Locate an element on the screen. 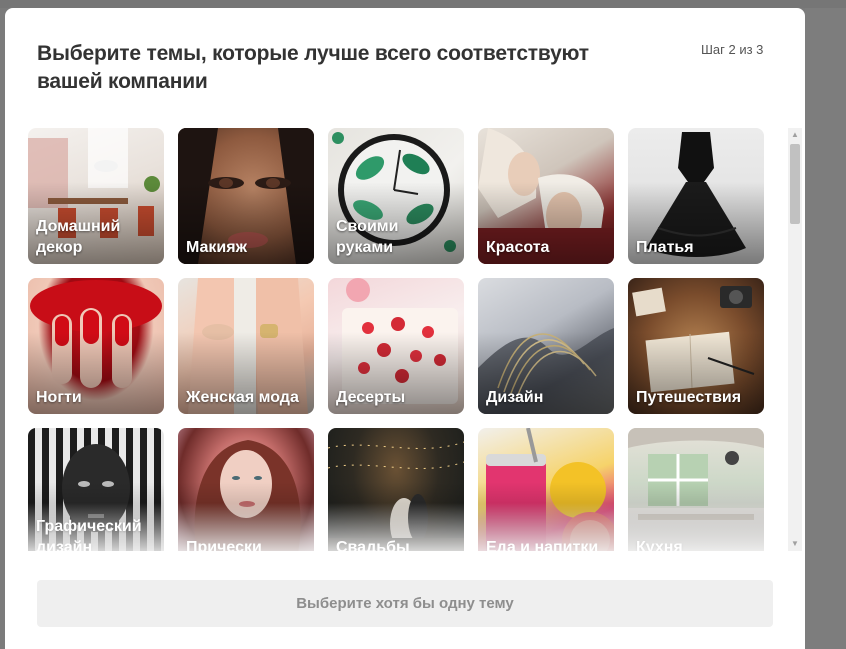  select-topic-button: Выберите хотя бы одну тему is located at coordinates (405, 603).